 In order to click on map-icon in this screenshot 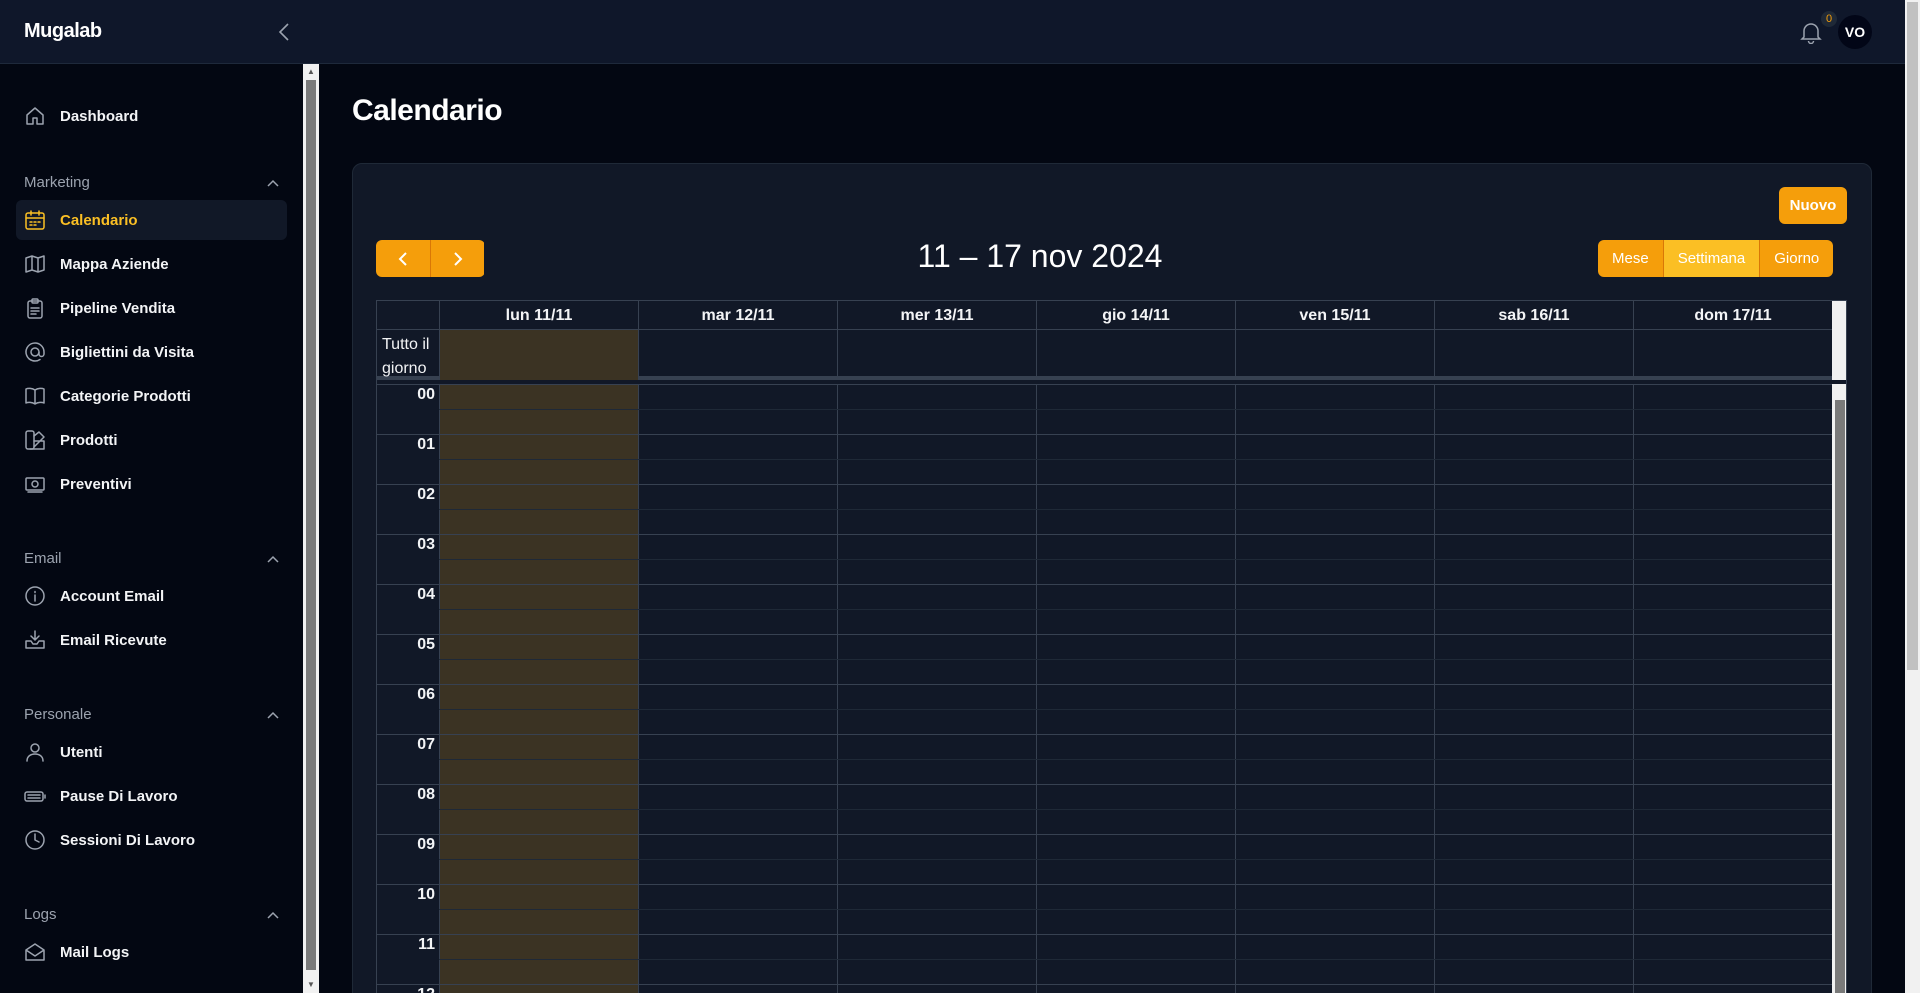, I will do `click(35, 264)`.